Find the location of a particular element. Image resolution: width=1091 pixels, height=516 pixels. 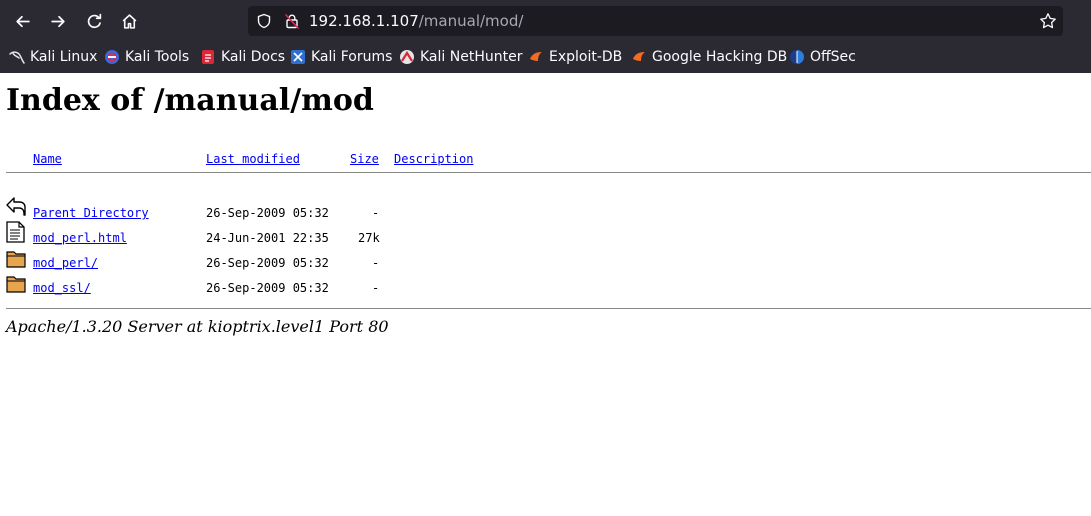

bookmark-kali-docs: Kali Docs is located at coordinates (242, 57).